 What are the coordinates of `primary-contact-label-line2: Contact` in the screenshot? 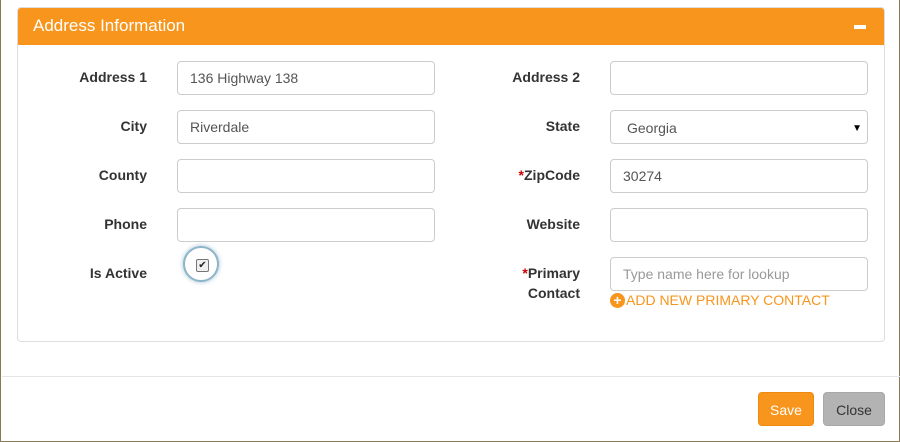 It's located at (553, 293).